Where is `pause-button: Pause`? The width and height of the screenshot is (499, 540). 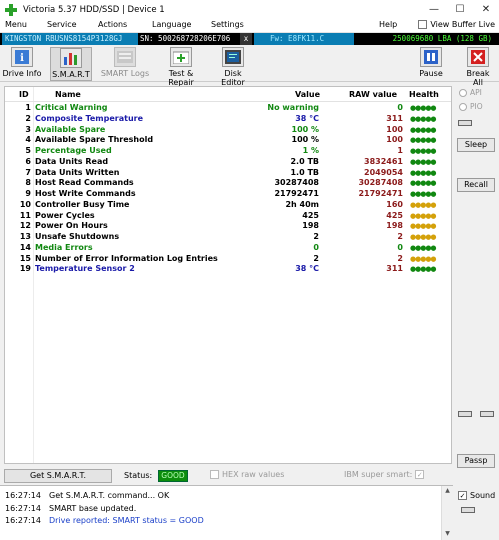 pause-button: Pause is located at coordinates (431, 64).